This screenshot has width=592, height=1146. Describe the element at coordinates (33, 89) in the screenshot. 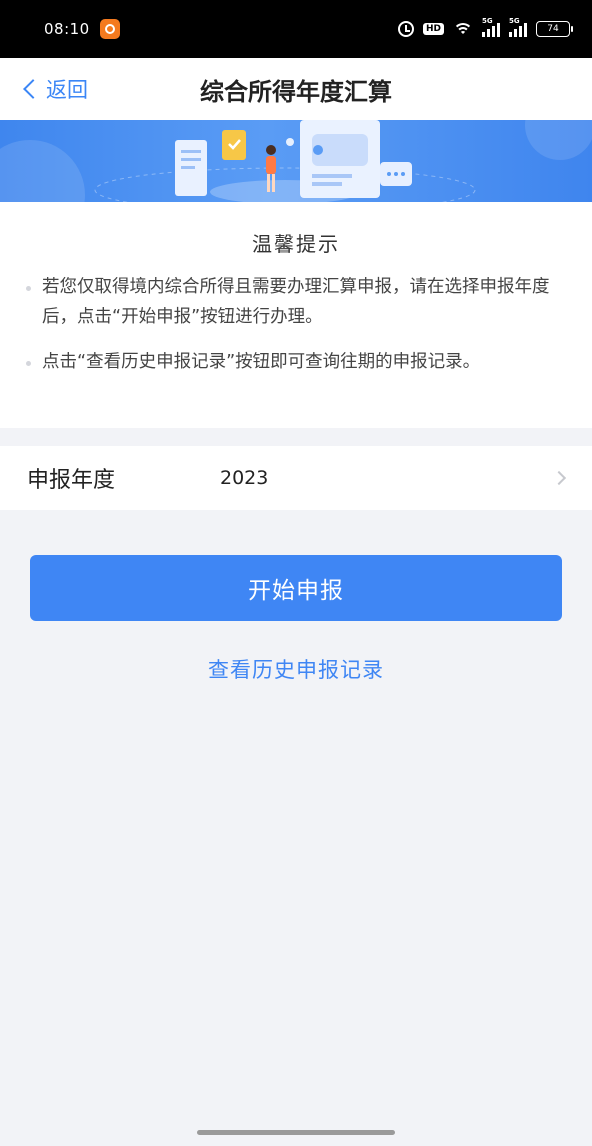

I see `chevron-left-icon` at that location.